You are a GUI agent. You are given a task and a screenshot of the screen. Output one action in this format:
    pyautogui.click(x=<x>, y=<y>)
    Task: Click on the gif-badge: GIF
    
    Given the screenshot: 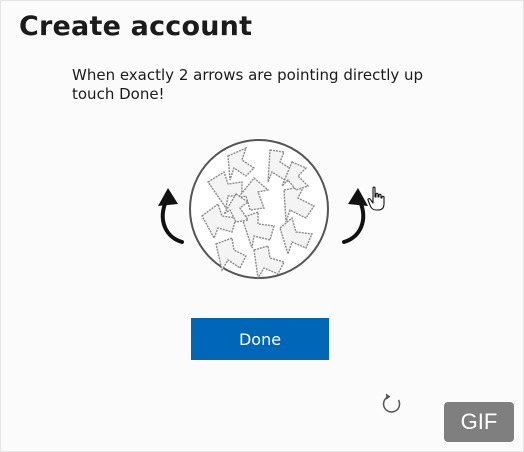 What is the action you would take?
    pyautogui.click(x=479, y=422)
    